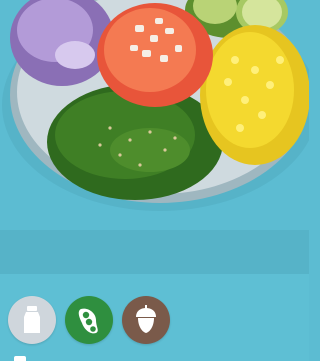 This screenshot has width=320, height=361. I want to click on allergen-badges, so click(89, 320).